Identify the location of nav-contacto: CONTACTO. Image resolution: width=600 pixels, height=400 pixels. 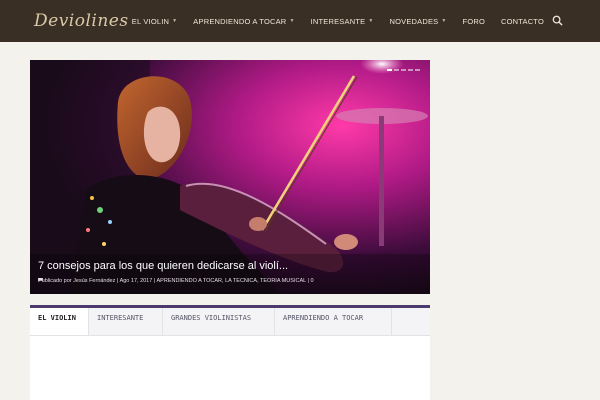
(522, 21).